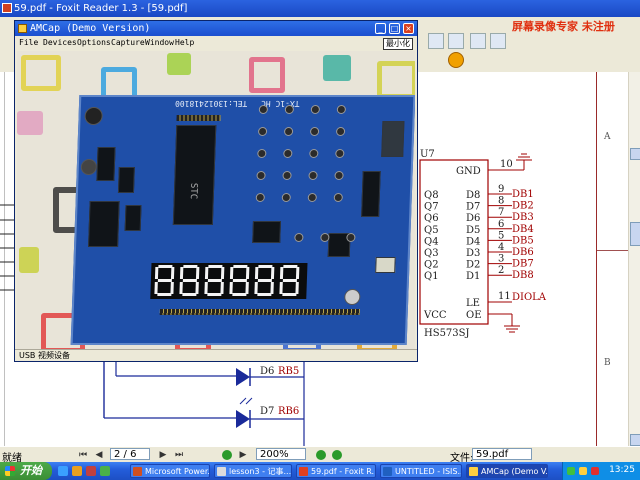  I want to click on amcap-titlebar: AMCap (Demo Version) _ □ ×, so click(216, 28).